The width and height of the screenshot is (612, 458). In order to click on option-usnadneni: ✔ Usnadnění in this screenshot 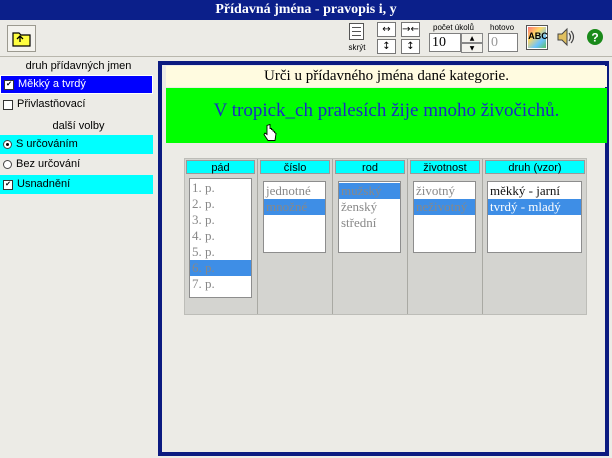, I will do `click(76, 184)`.